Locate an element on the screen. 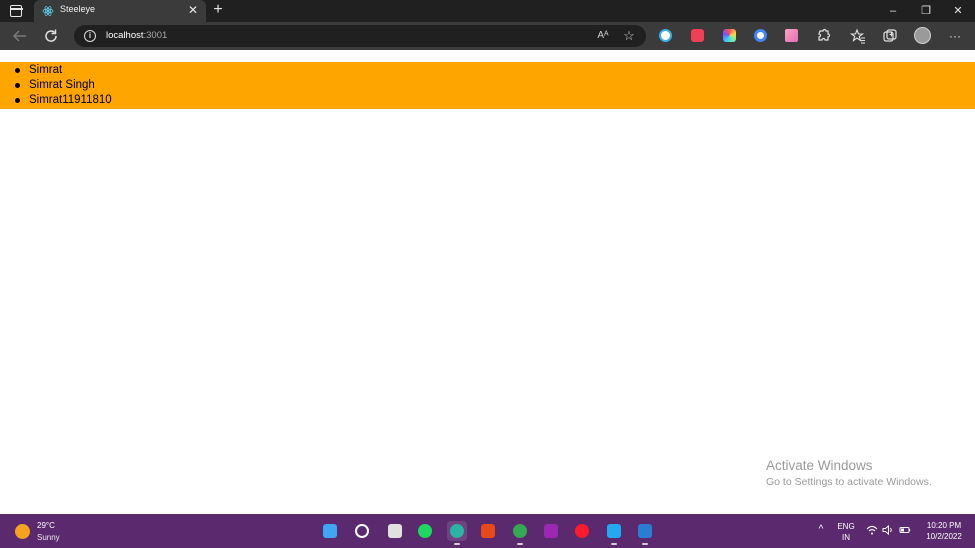 The width and height of the screenshot is (975, 548). taskbar-app-spotify is located at coordinates (425, 531).